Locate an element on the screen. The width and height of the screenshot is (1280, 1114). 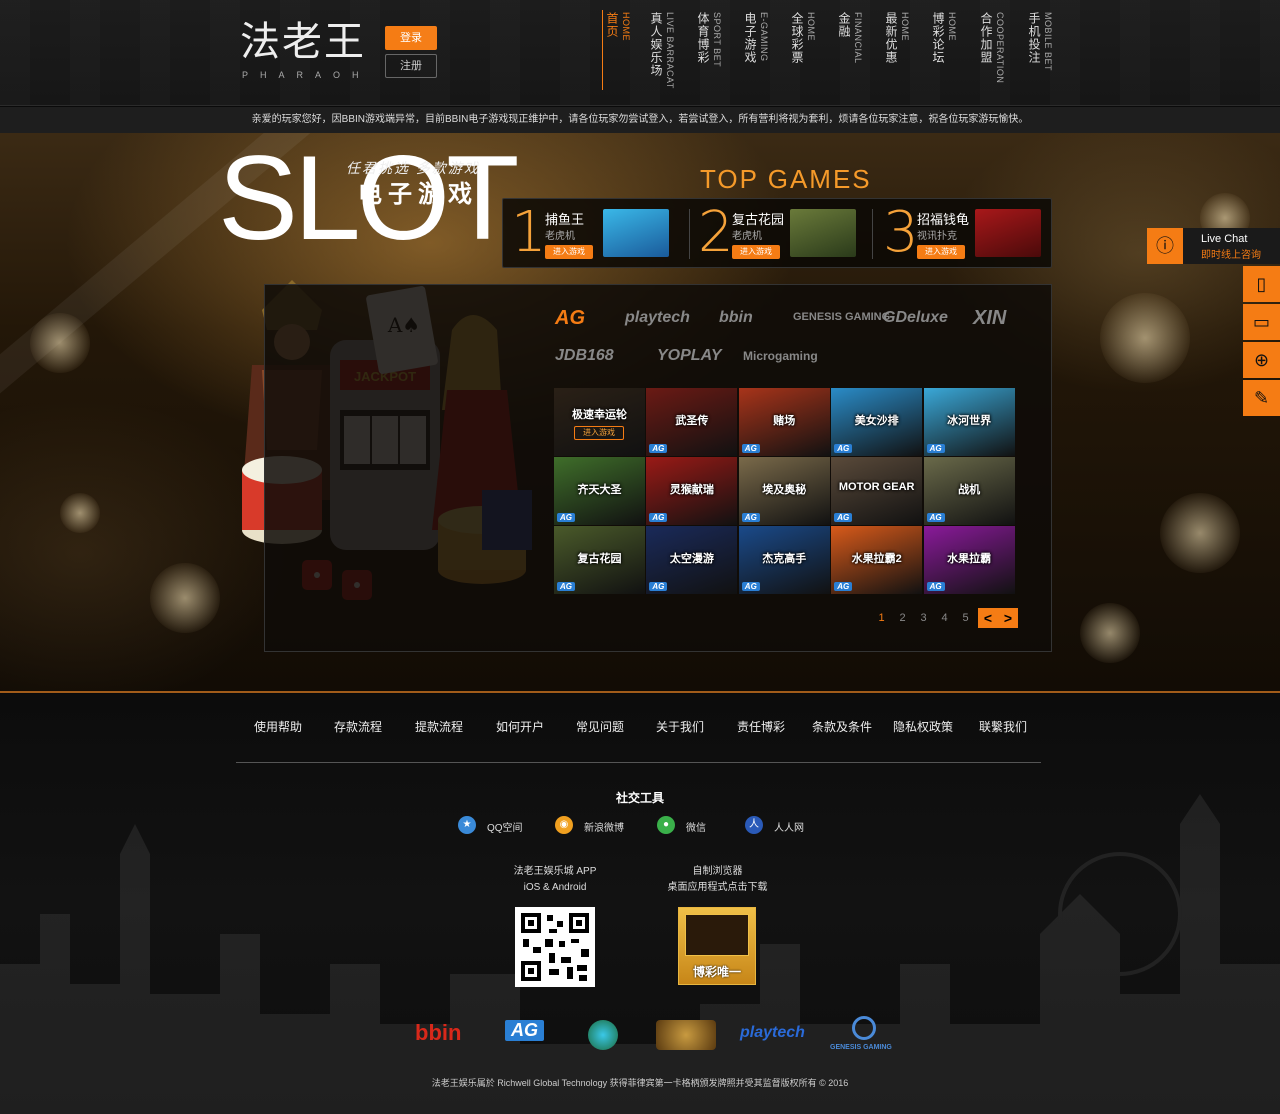
globe-icon: ⊕ is located at coordinates (1261, 360).